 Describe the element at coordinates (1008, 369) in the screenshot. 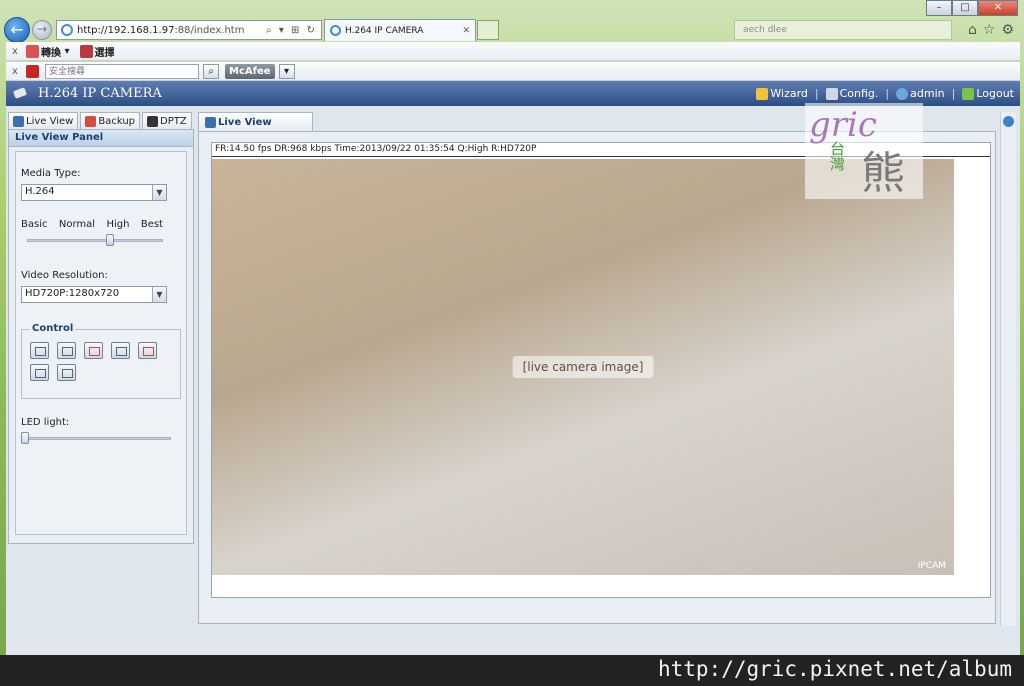

I see `right-rail` at that location.